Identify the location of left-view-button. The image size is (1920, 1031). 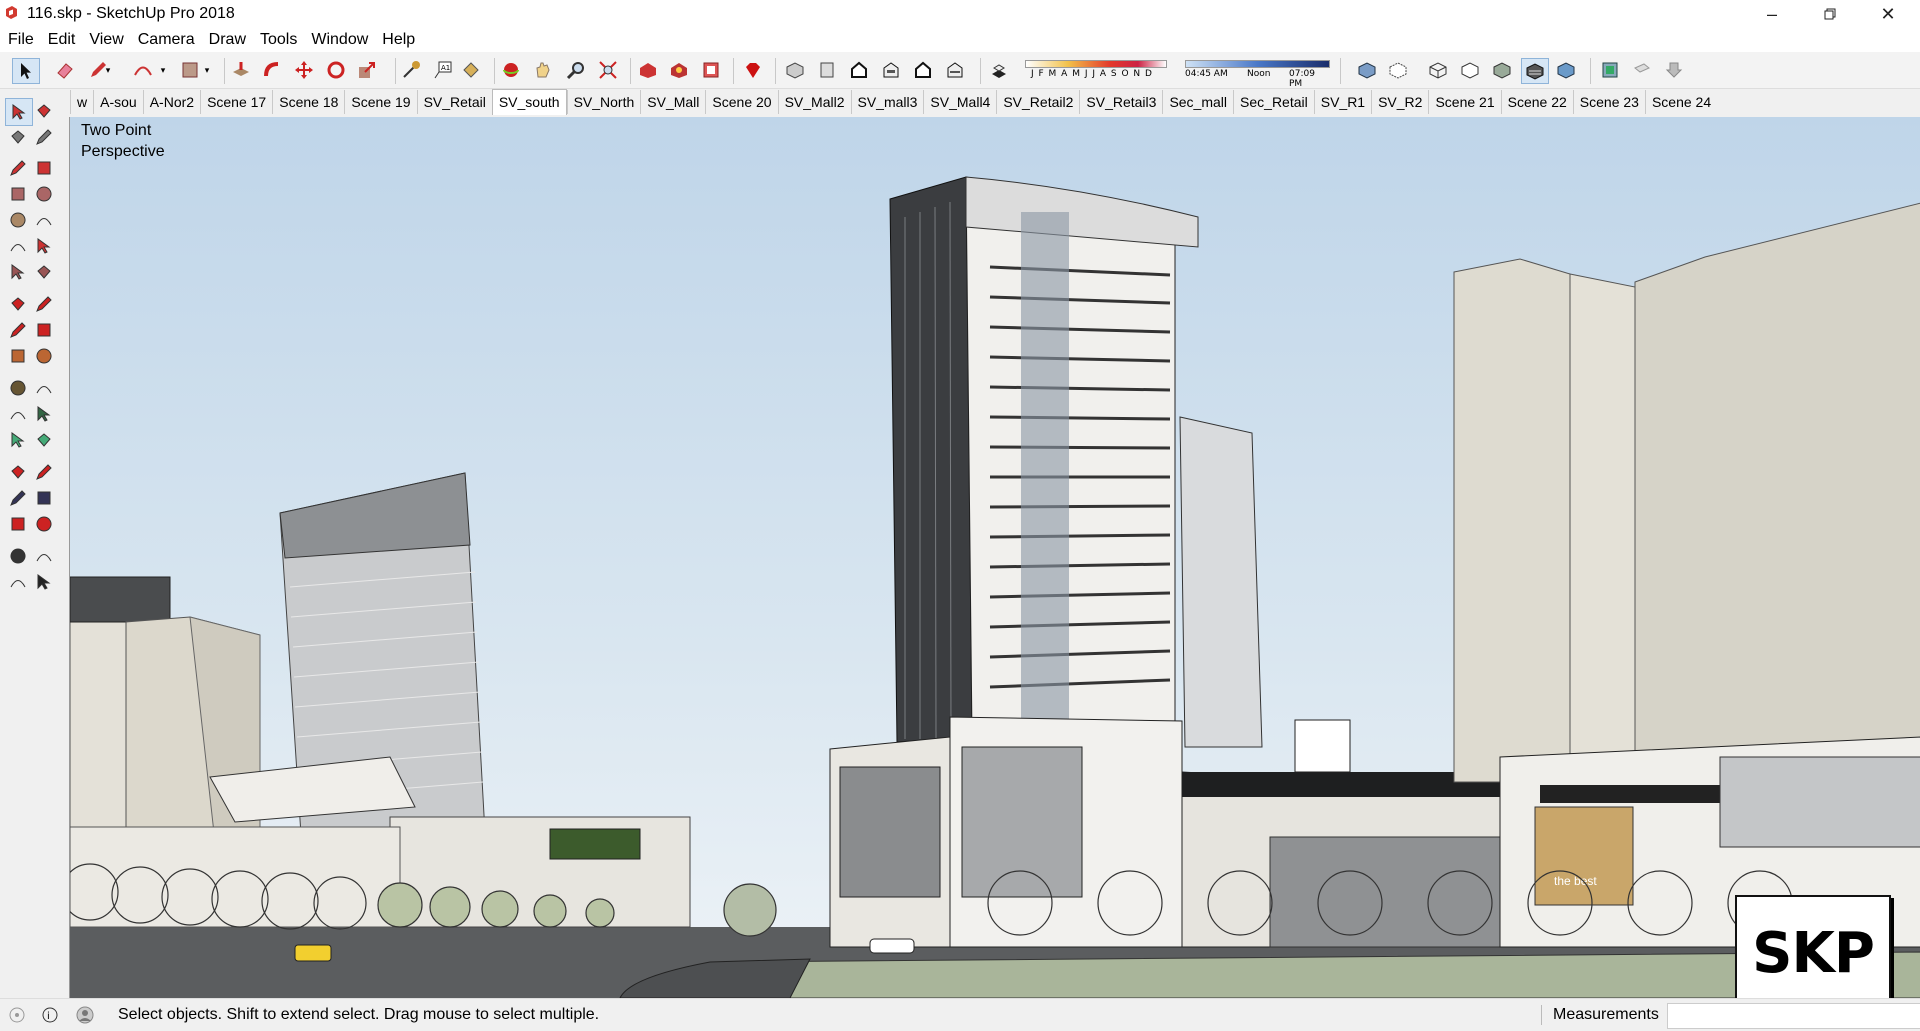
(955, 70).